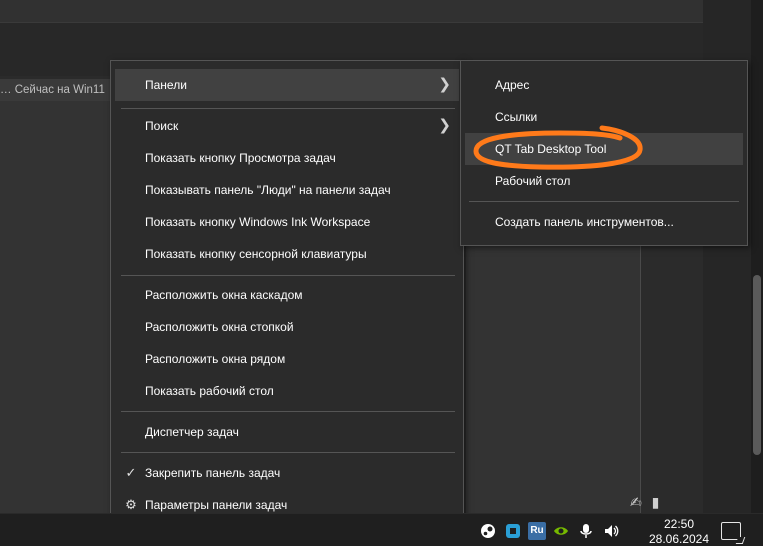 The height and width of the screenshot is (546, 763). Describe the element at coordinates (224, 295) in the screenshot. I see `menu-item-label: Расположить окна каскадом` at that location.